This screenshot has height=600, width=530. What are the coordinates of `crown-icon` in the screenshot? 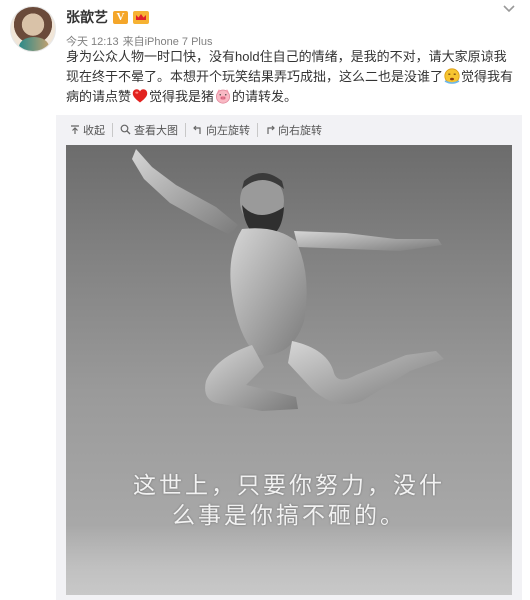 It's located at (141, 17).